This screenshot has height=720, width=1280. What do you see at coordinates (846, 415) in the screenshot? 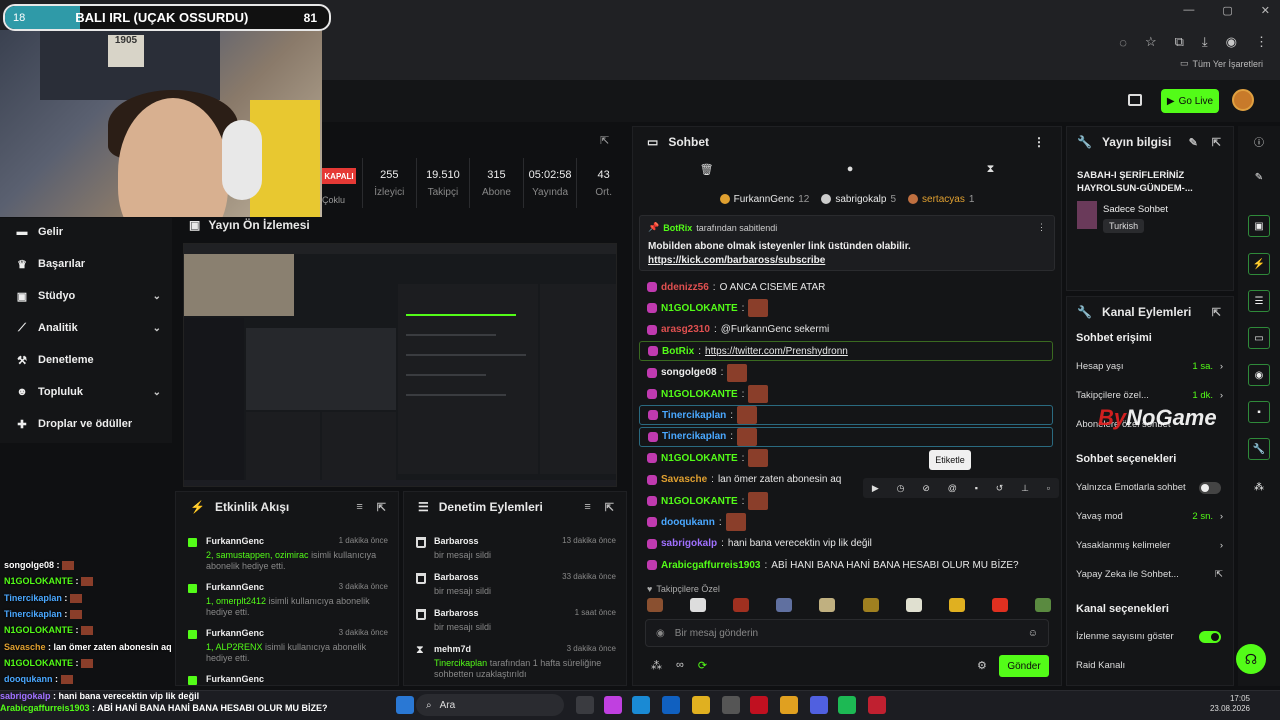
I see `chat-message: Tinercikaplan:` at bounding box center [846, 415].